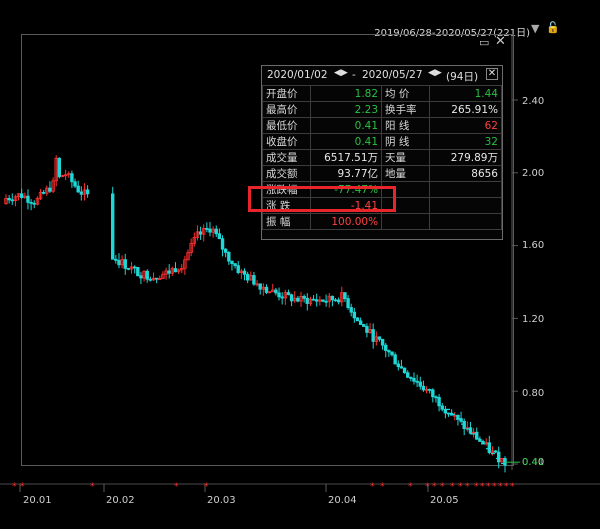 The image size is (600, 529). I want to click on stat-label: 成交额, so click(286, 173).